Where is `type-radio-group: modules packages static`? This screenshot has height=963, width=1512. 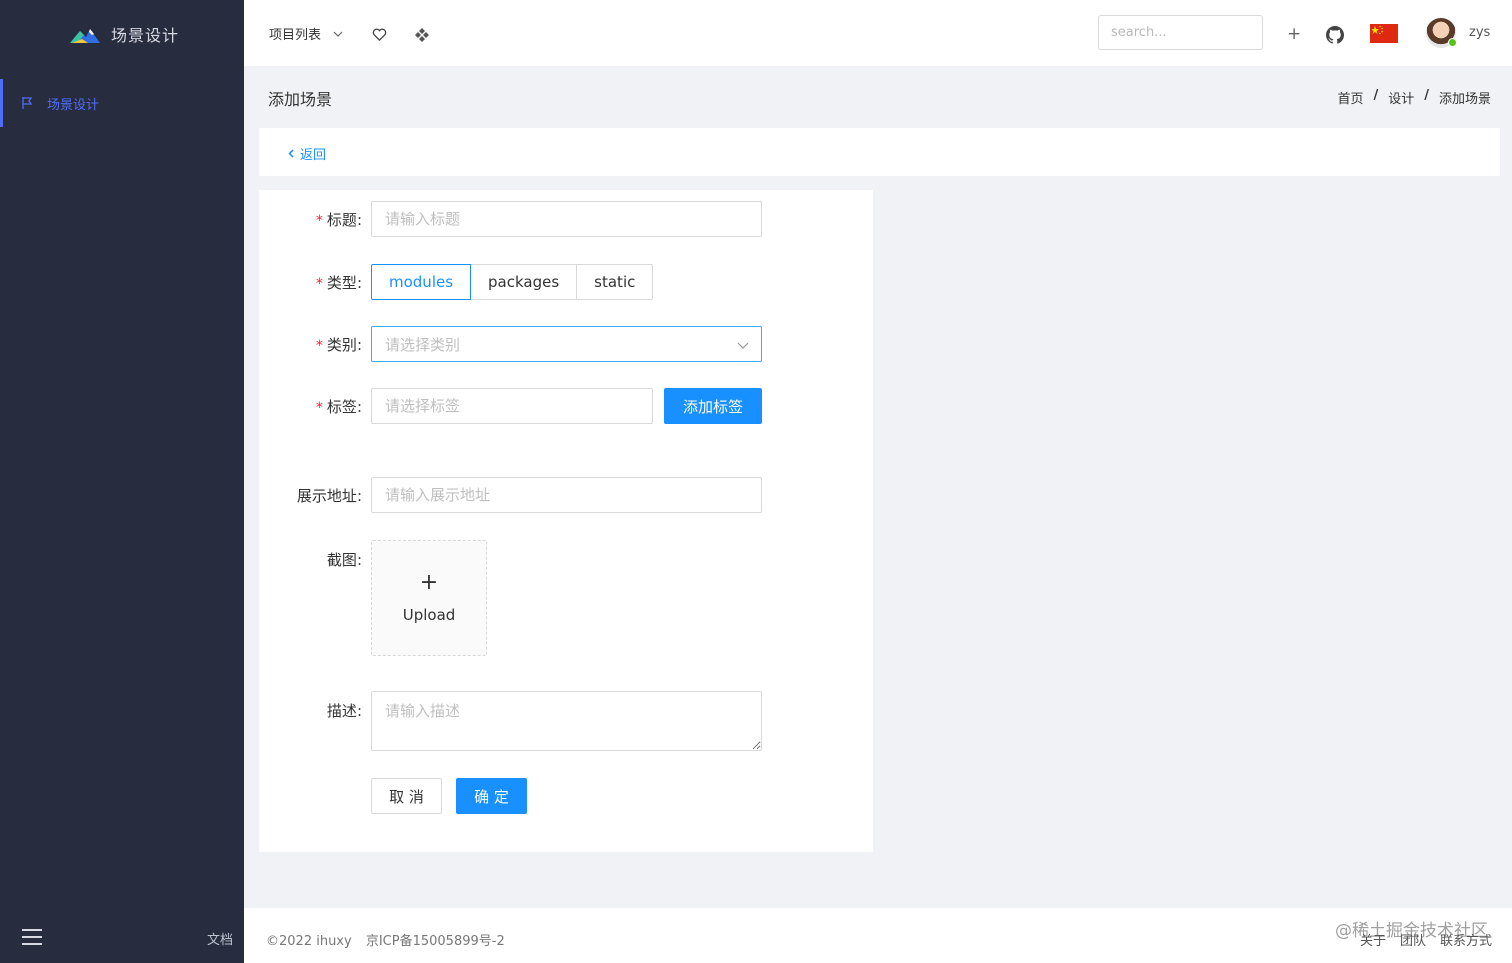 type-radio-group: modules packages static is located at coordinates (512, 282).